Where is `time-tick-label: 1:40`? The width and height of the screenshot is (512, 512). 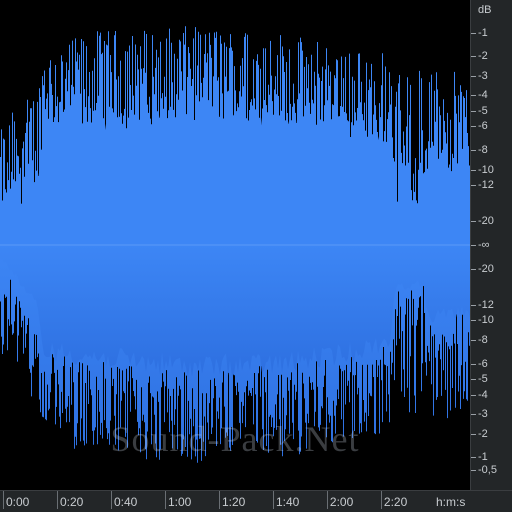 time-tick-label: 1:40 is located at coordinates (287, 502).